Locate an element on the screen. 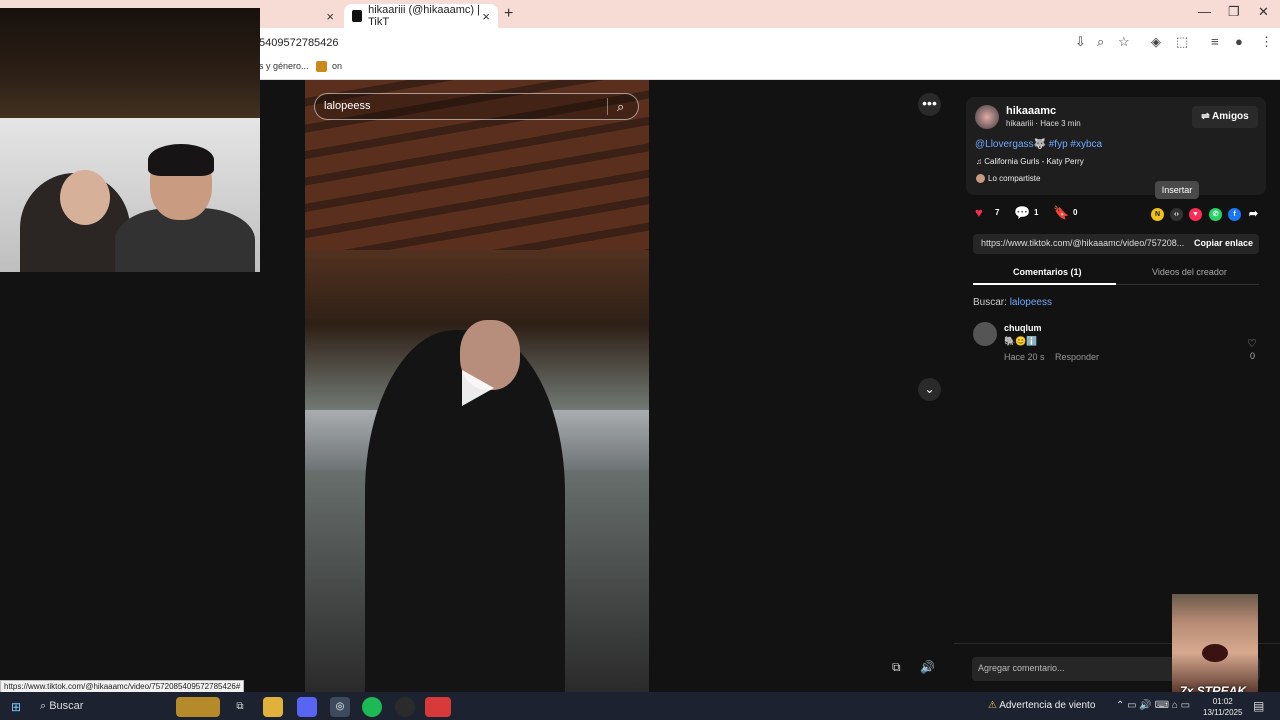 The image size is (1280, 720). comment-icon: 💬 is located at coordinates (1022, 213).